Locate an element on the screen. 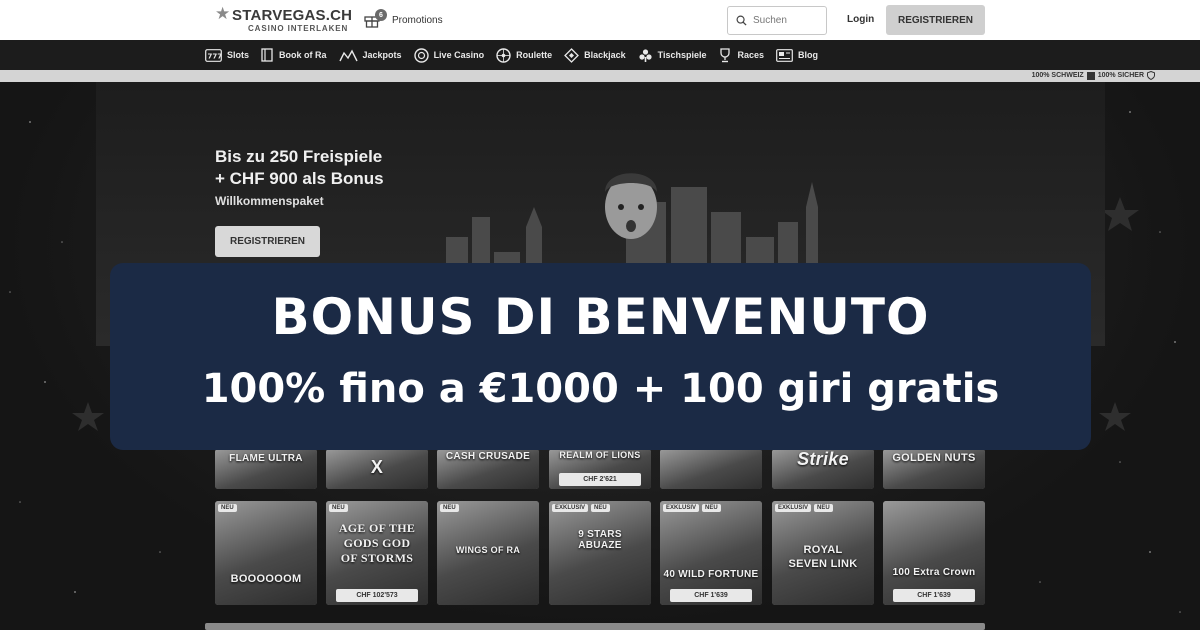  swiss-flag-icon is located at coordinates (1090, 75).